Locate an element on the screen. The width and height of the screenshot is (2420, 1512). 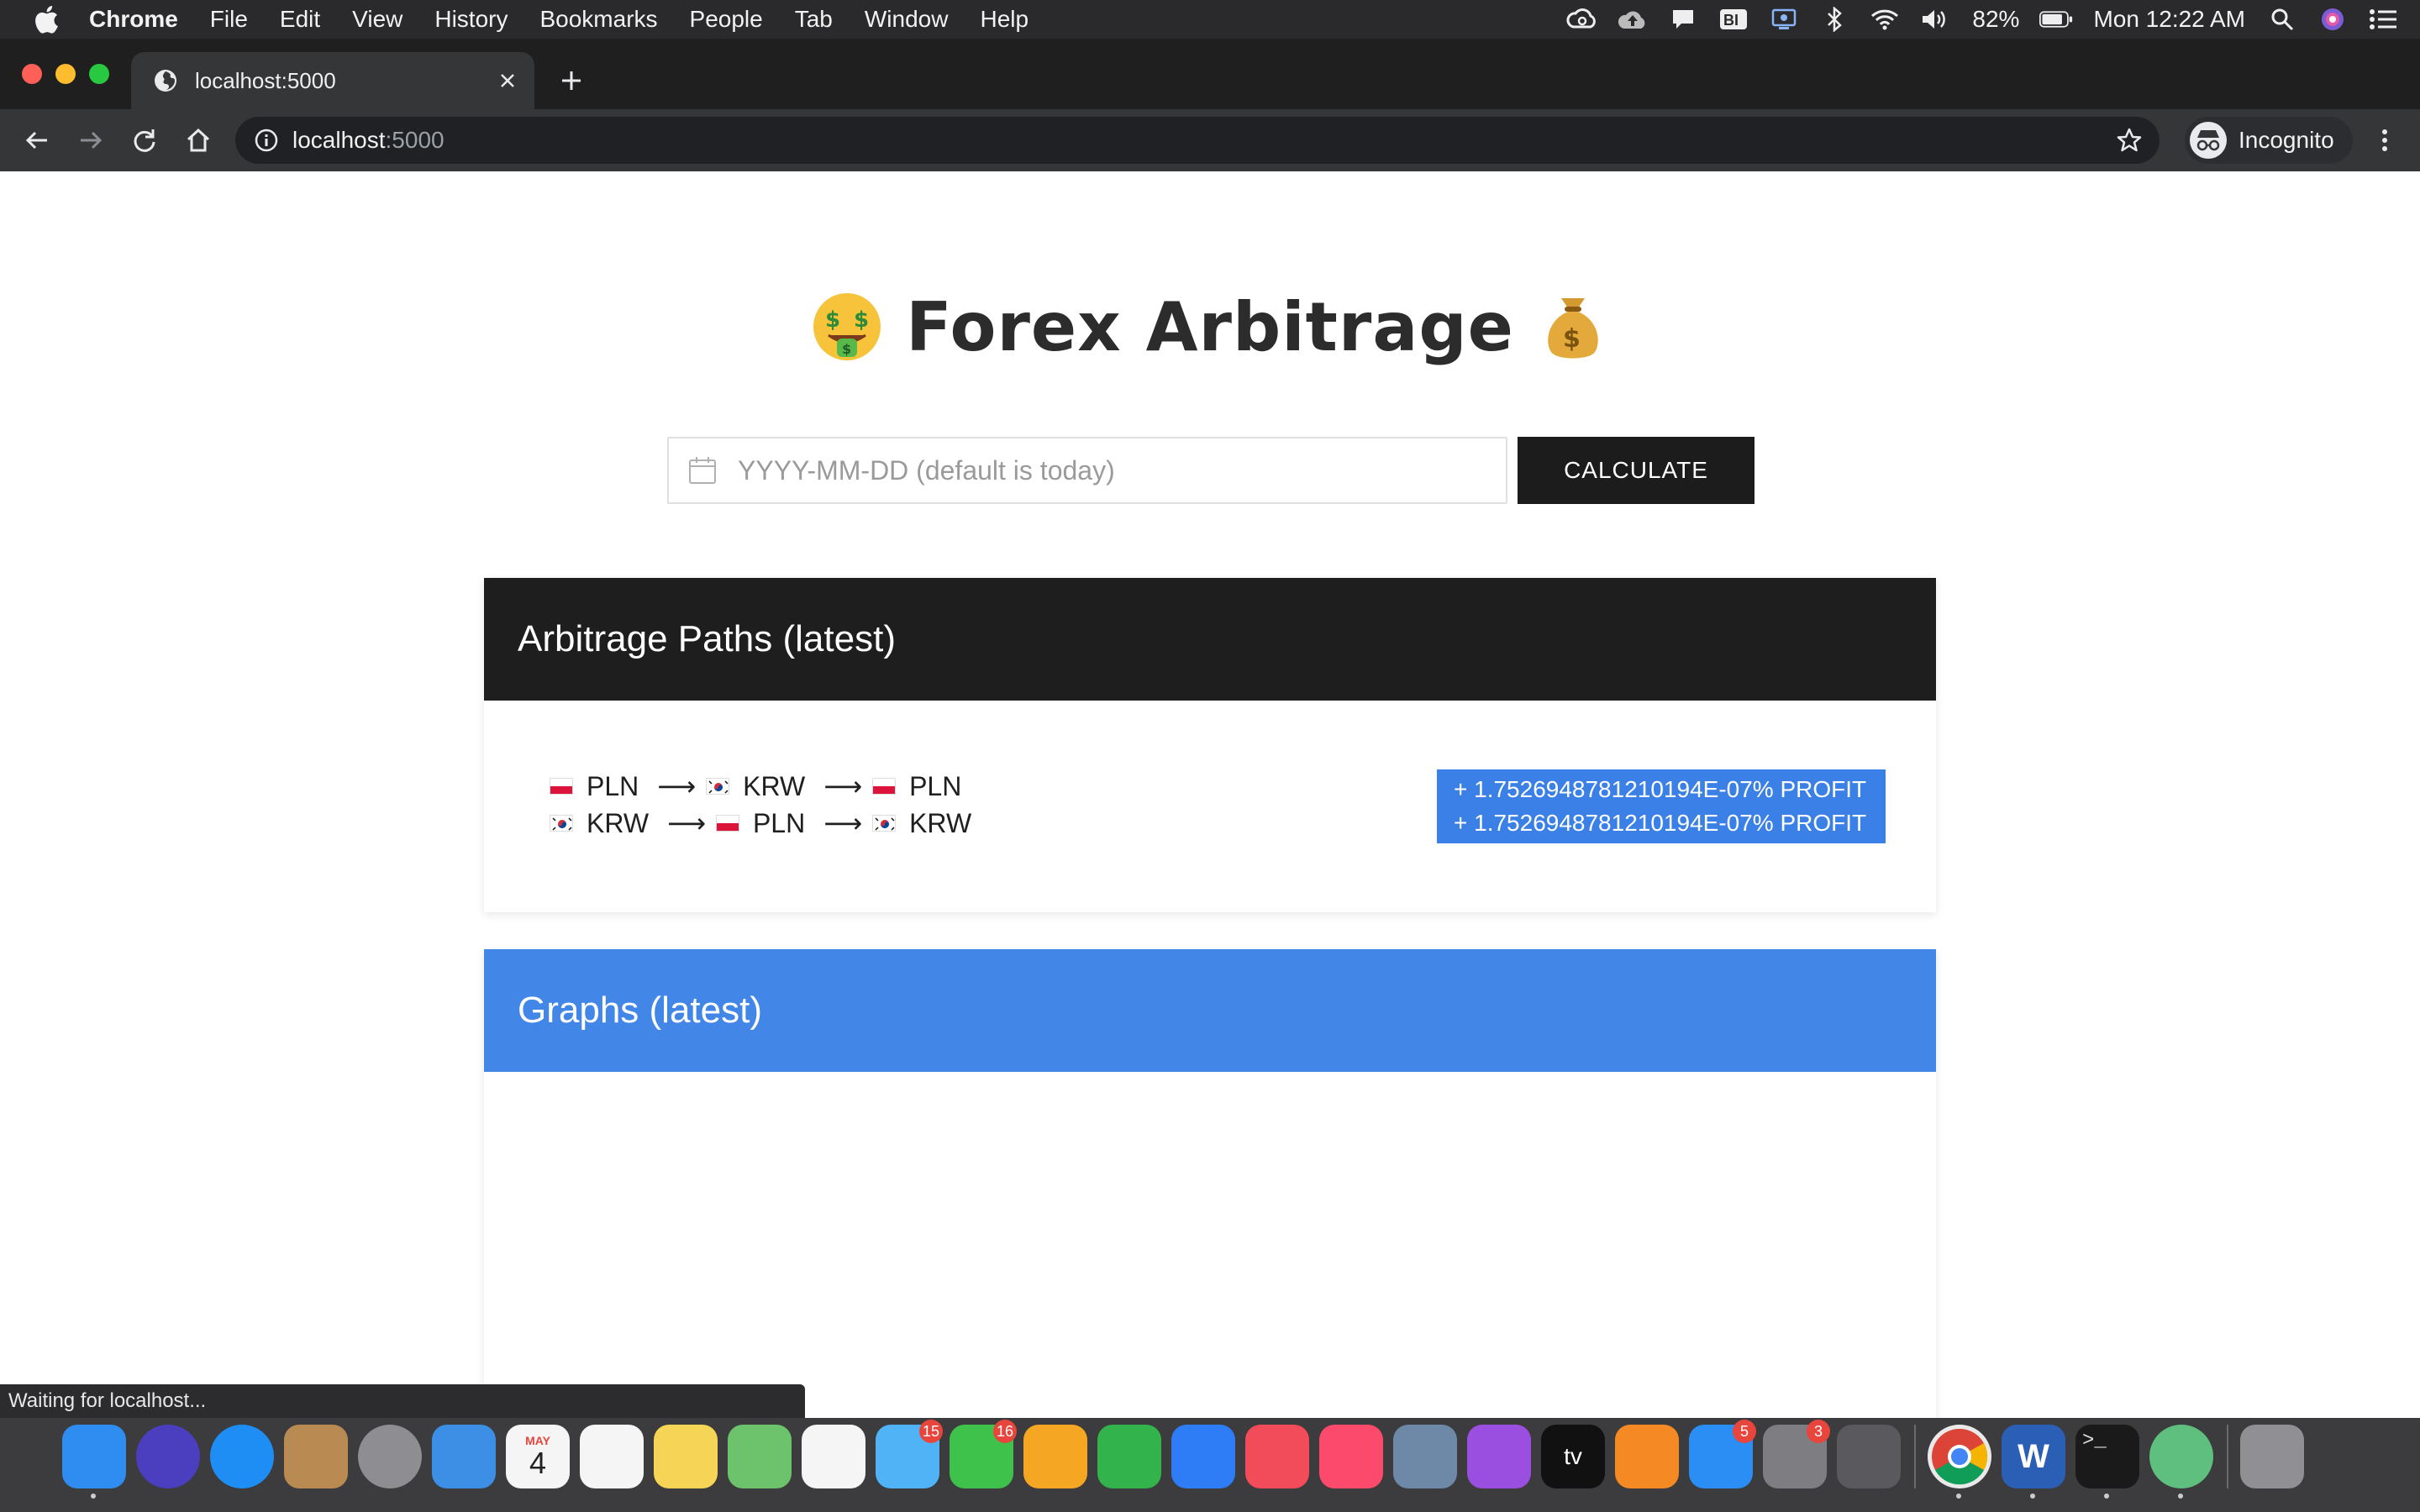
reload-icon is located at coordinates (144, 140).